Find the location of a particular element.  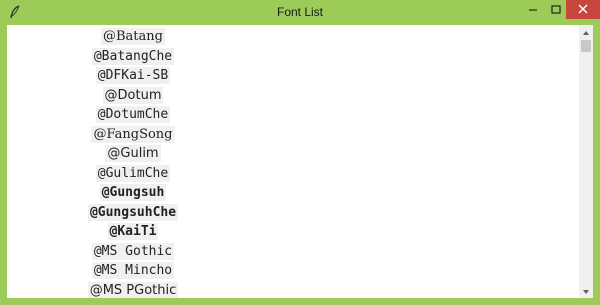

chevron-up-icon is located at coordinates (586, 33).